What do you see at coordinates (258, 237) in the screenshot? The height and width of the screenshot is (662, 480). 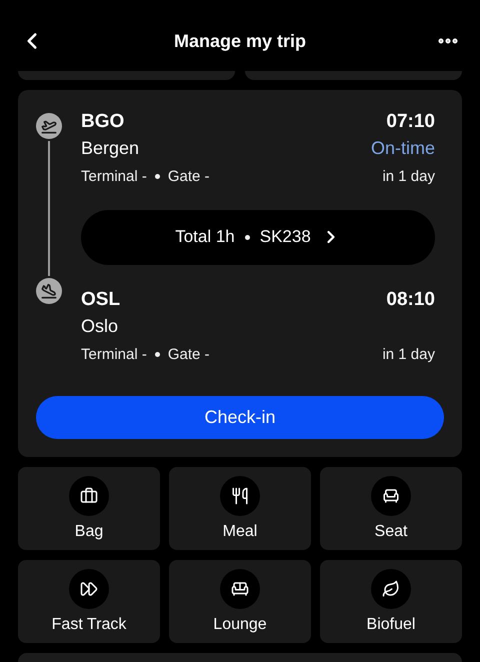 I see `flight-summary-button: Total 1h SK238` at bounding box center [258, 237].